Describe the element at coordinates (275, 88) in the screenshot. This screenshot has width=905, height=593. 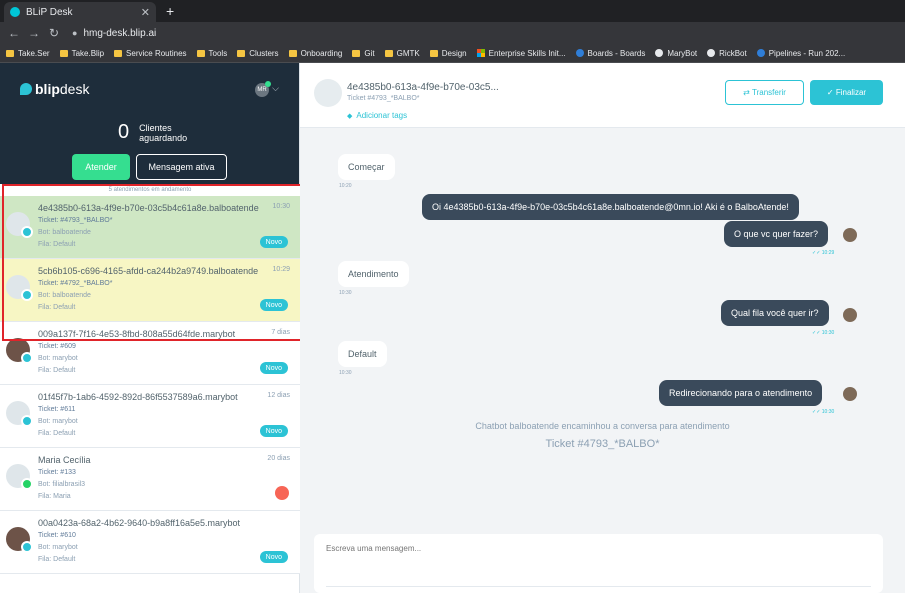
I see `chevron-down-icon: ⌵` at that location.